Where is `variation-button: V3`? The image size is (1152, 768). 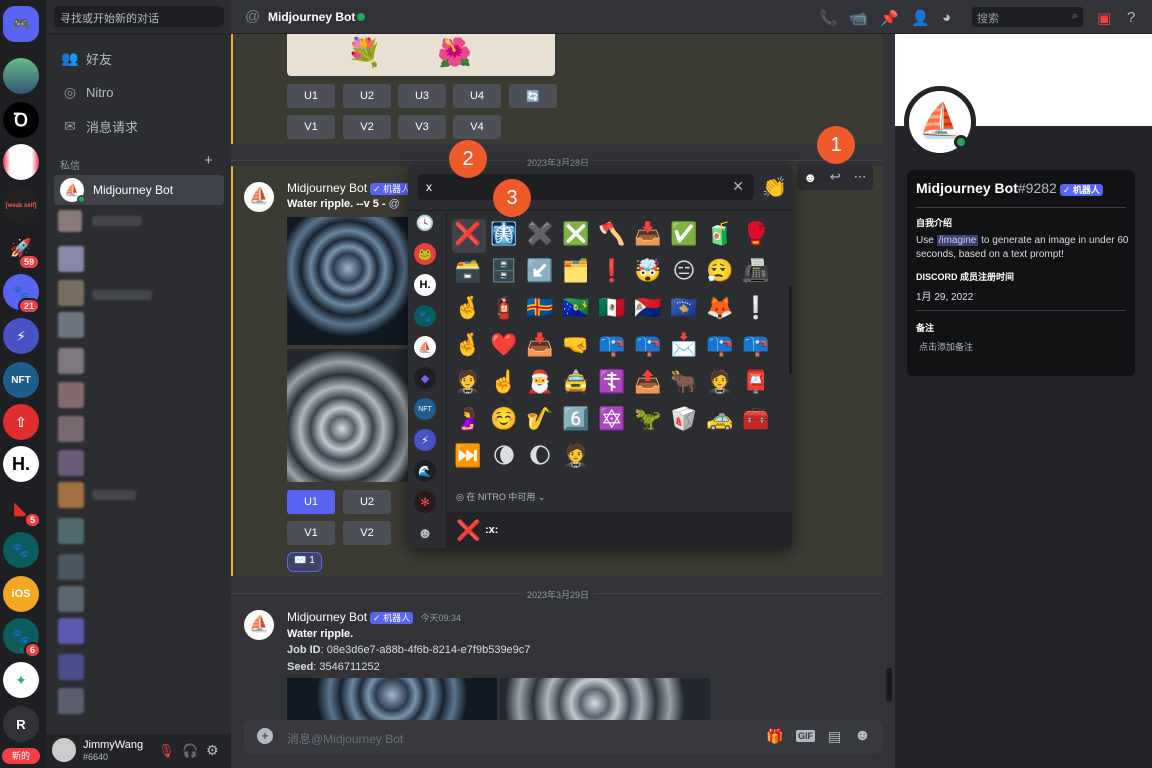 variation-button: V3 is located at coordinates (422, 127).